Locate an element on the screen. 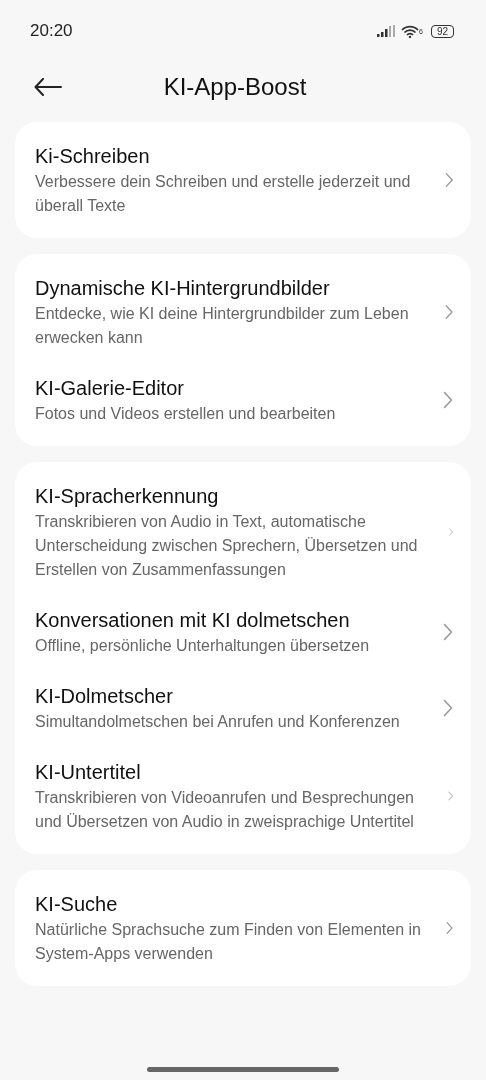 The height and width of the screenshot is (1080, 486). item-title: Ki-Schreiben is located at coordinates (93, 156).